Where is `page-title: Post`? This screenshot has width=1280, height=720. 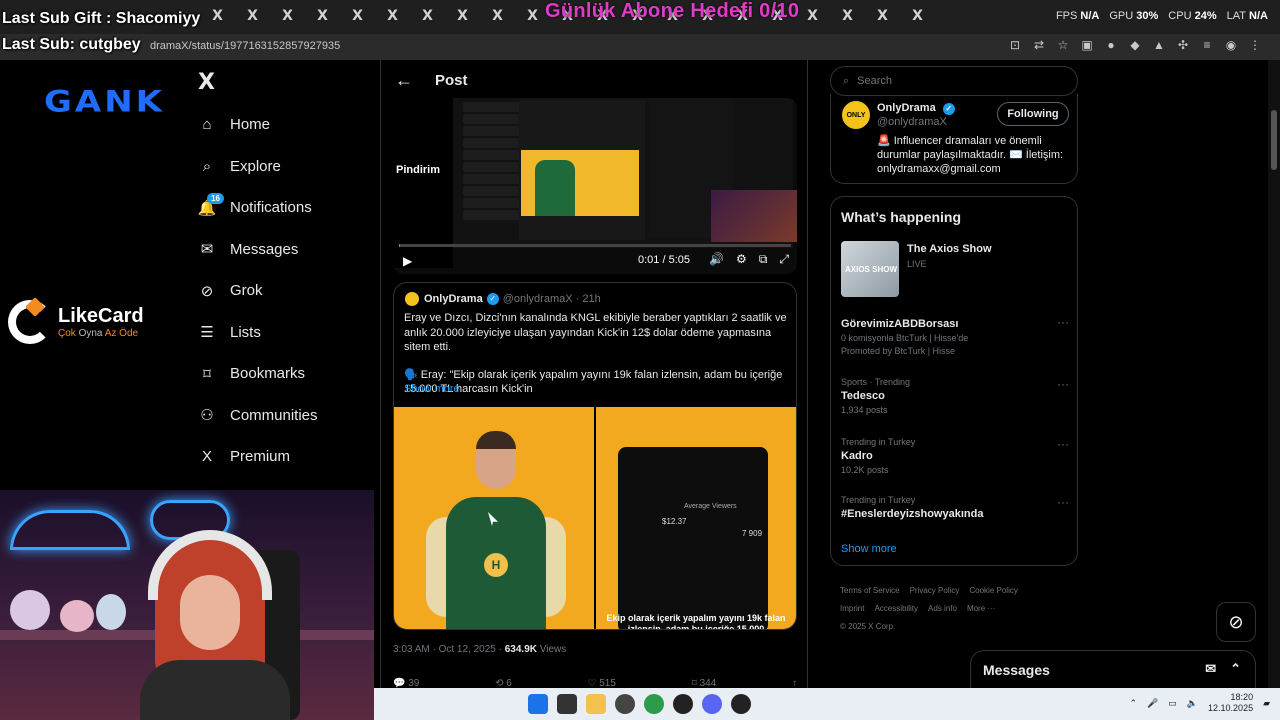
page-title: Post is located at coordinates (451, 80).